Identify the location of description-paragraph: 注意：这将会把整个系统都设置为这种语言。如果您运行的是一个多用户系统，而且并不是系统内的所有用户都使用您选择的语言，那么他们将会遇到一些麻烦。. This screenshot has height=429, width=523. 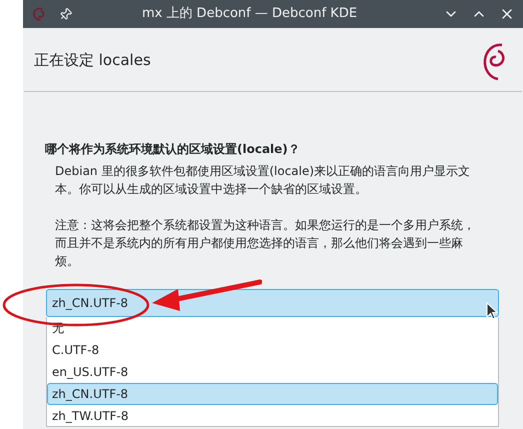
(265, 243).